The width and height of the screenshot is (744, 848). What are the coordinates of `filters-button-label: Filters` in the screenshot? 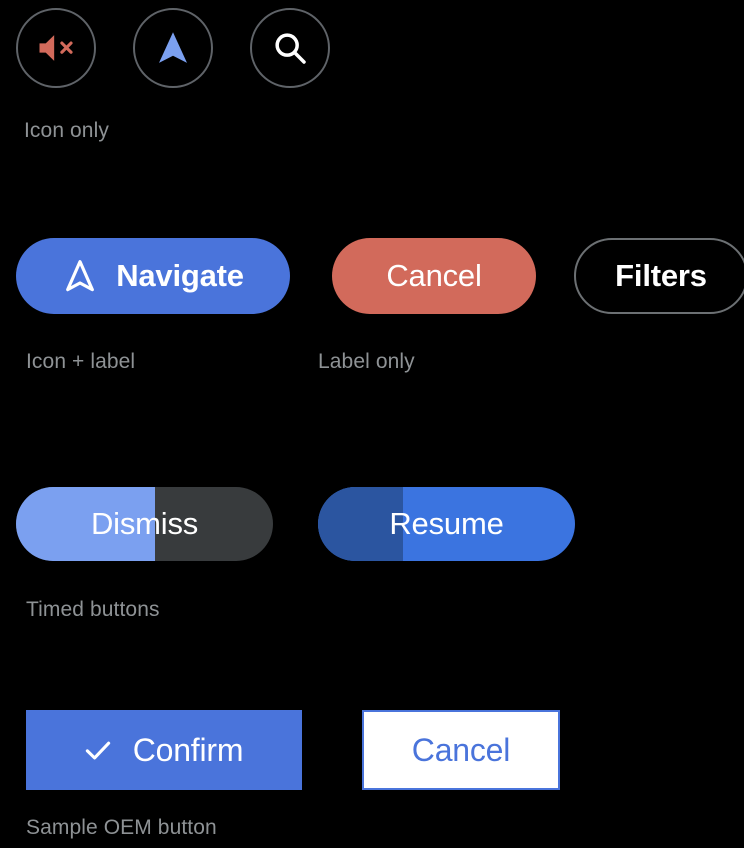 It's located at (661, 275).